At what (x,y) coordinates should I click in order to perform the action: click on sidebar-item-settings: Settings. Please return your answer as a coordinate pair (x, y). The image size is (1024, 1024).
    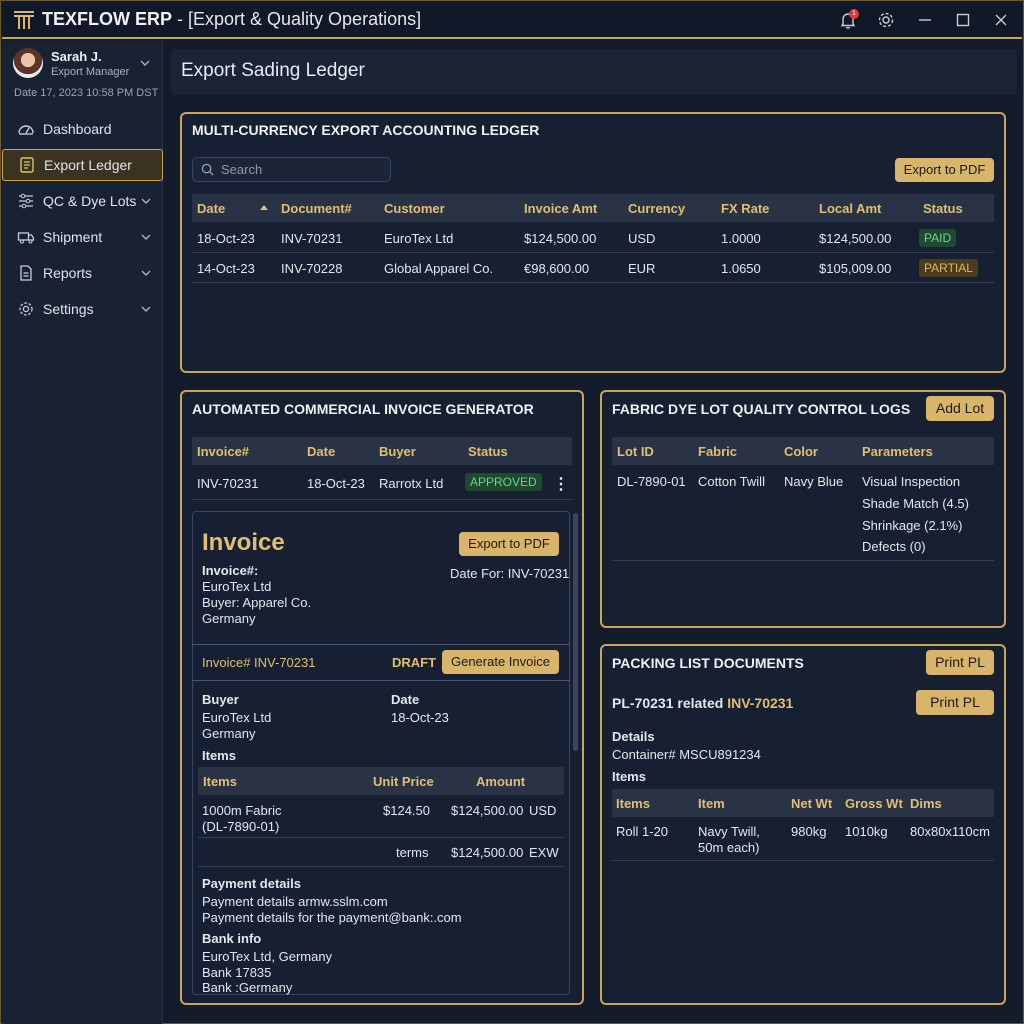
    Looking at the image, I should click on (82, 309).